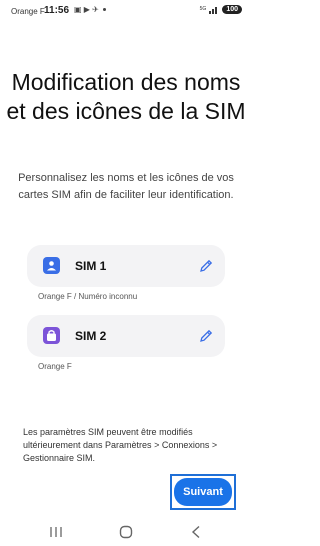 The height and width of the screenshot is (546, 320). Describe the element at coordinates (55, 366) in the screenshot. I see `sim-caption: Orange F` at that location.